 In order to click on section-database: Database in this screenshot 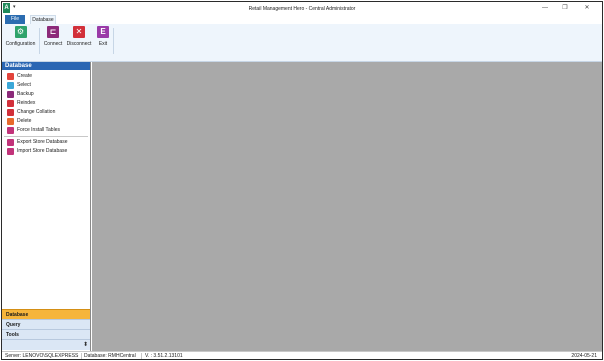, I will do `click(46, 314)`.